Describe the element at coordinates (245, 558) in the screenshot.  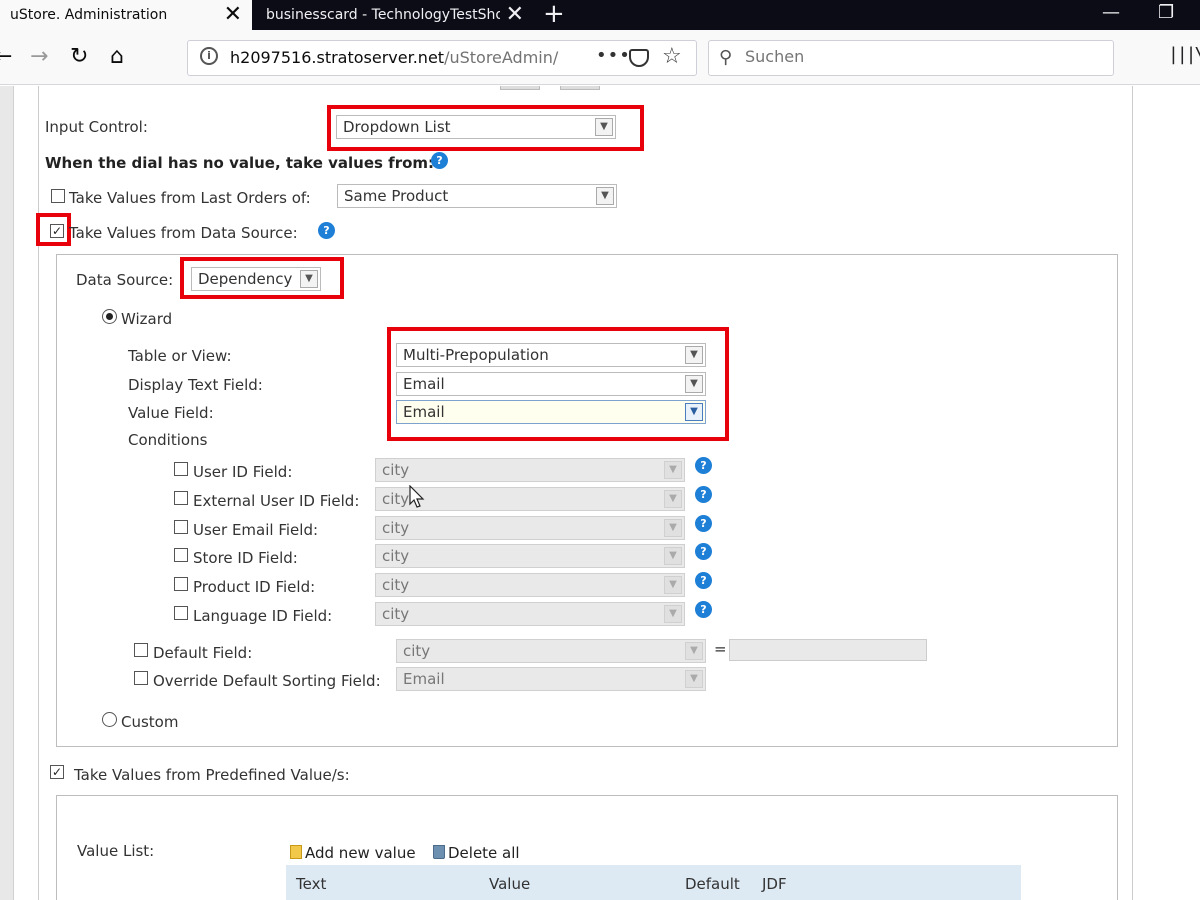
I see `condition-label: Store ID Field:` at that location.